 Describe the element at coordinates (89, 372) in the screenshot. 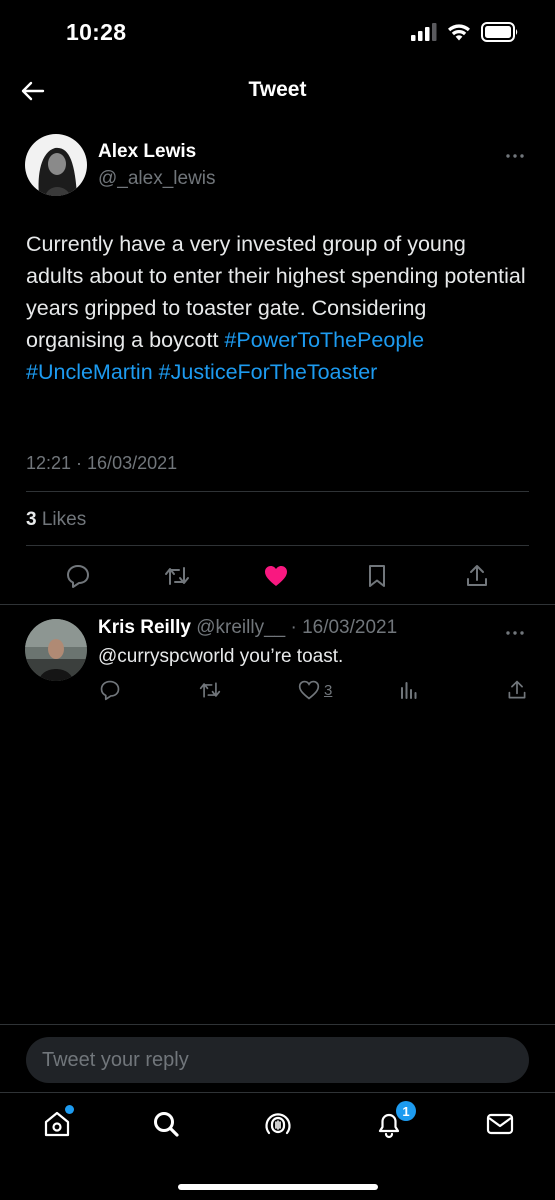

I see `hashtag-link: #UncleMartin` at that location.